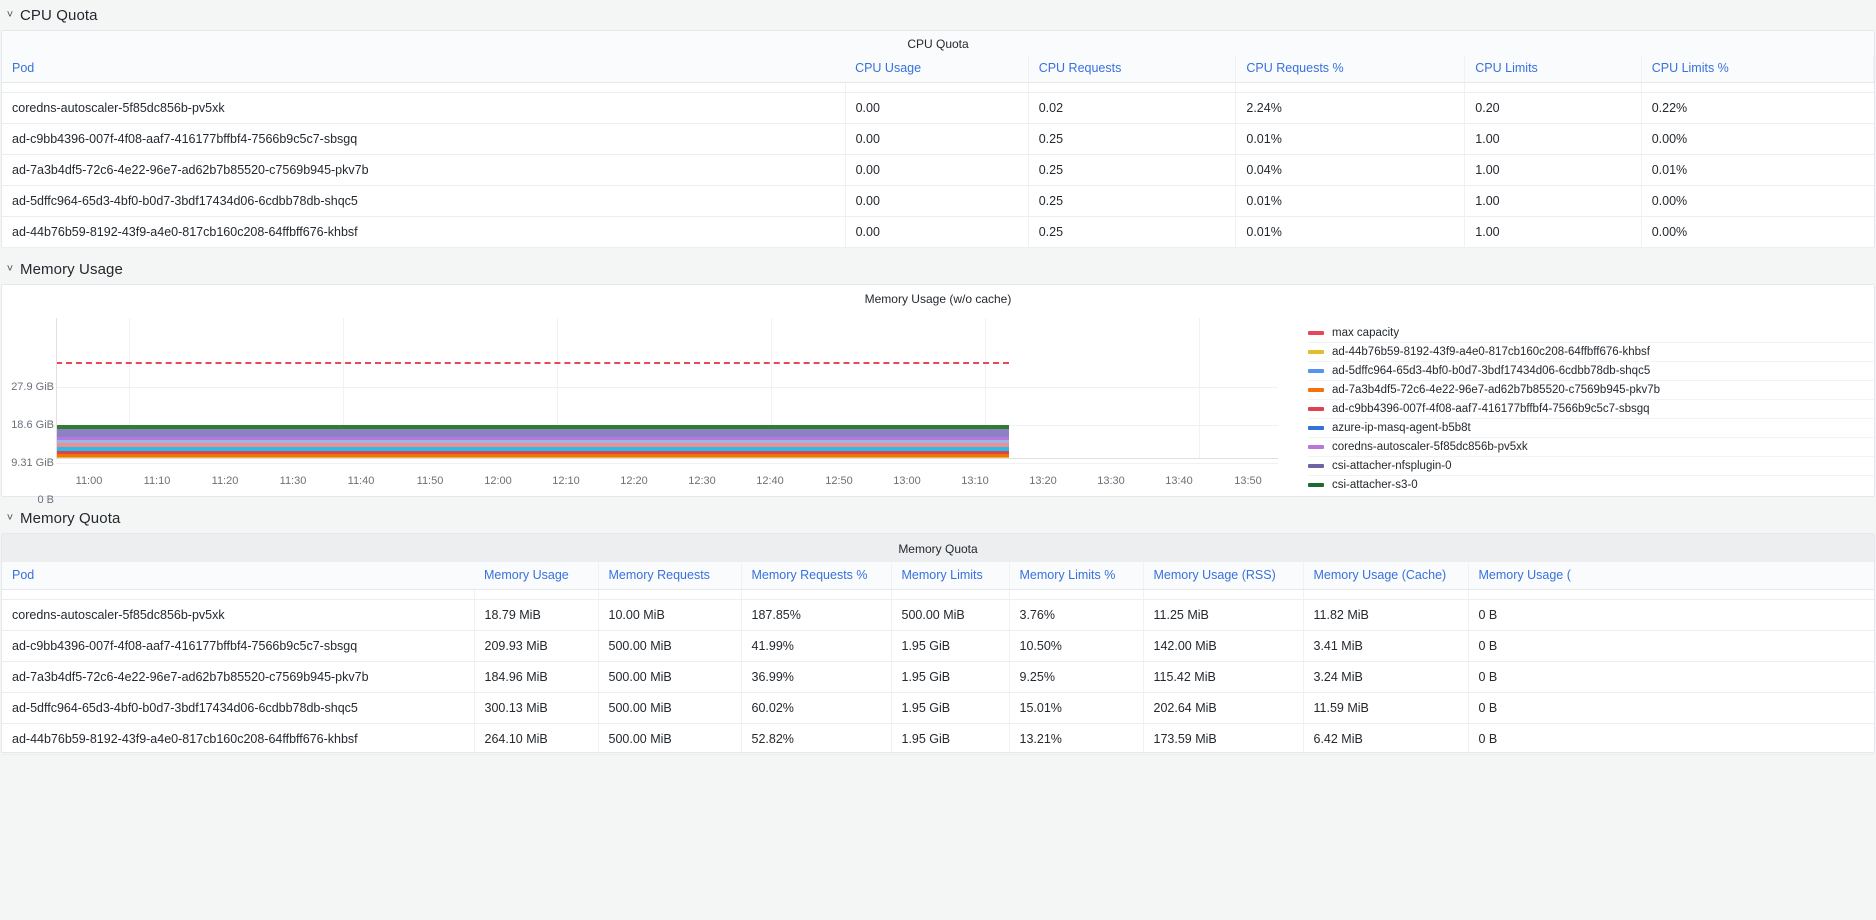 This screenshot has height=920, width=1876. I want to click on col-header-cpu-requests-pct: CPU Requests %, so click(1350, 69).